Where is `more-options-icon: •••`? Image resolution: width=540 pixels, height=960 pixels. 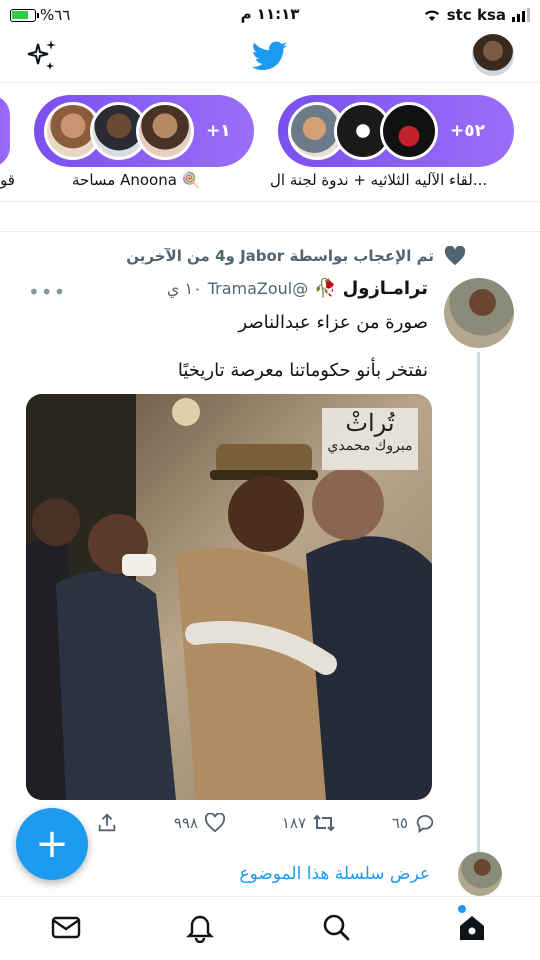
more-options-icon: ••• is located at coordinates (47, 292).